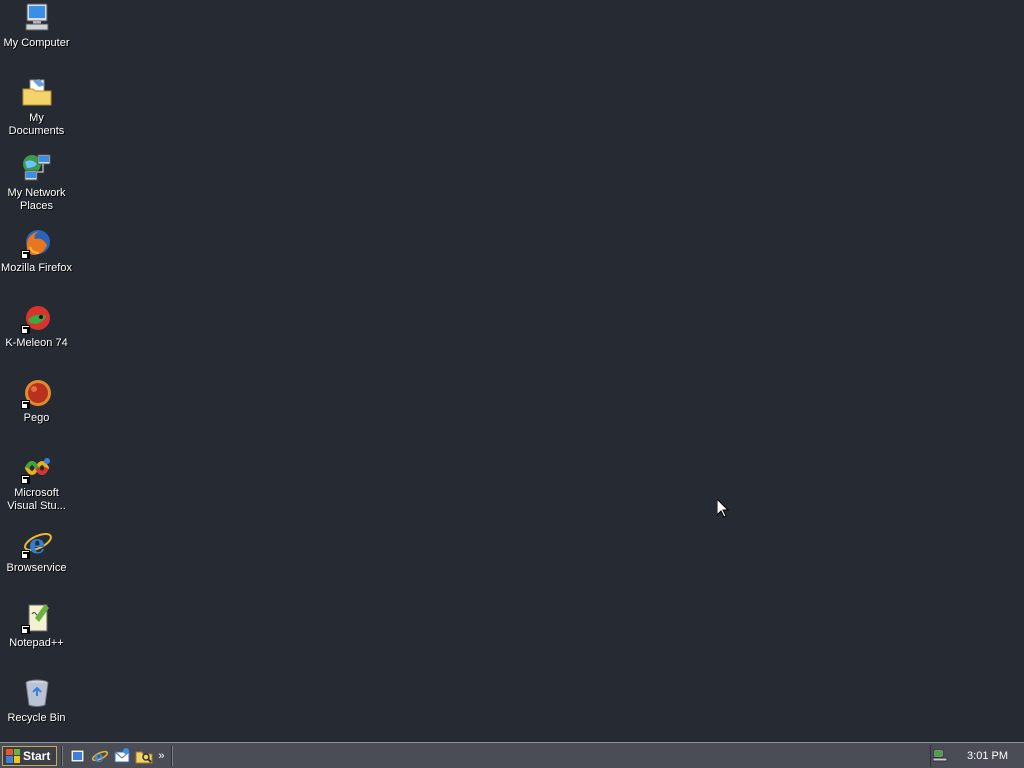 Image resolution: width=1024 pixels, height=768 pixels. I want to click on desktop-icon-pego: Pego, so click(36, 401).